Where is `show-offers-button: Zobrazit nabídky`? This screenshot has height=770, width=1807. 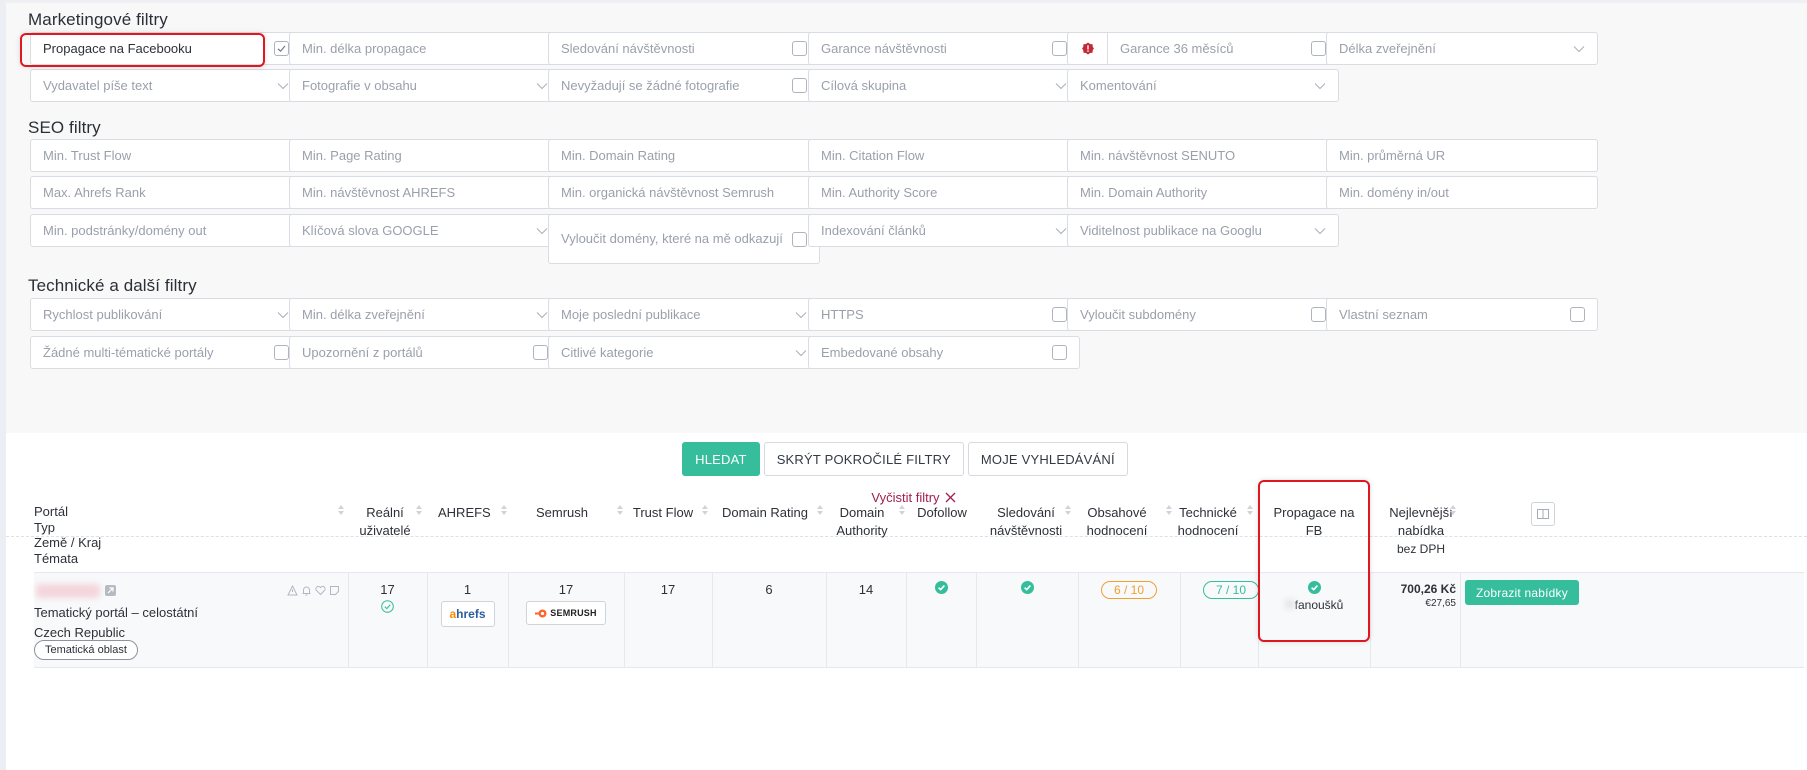
show-offers-button: Zobrazit nabídky is located at coordinates (1522, 592).